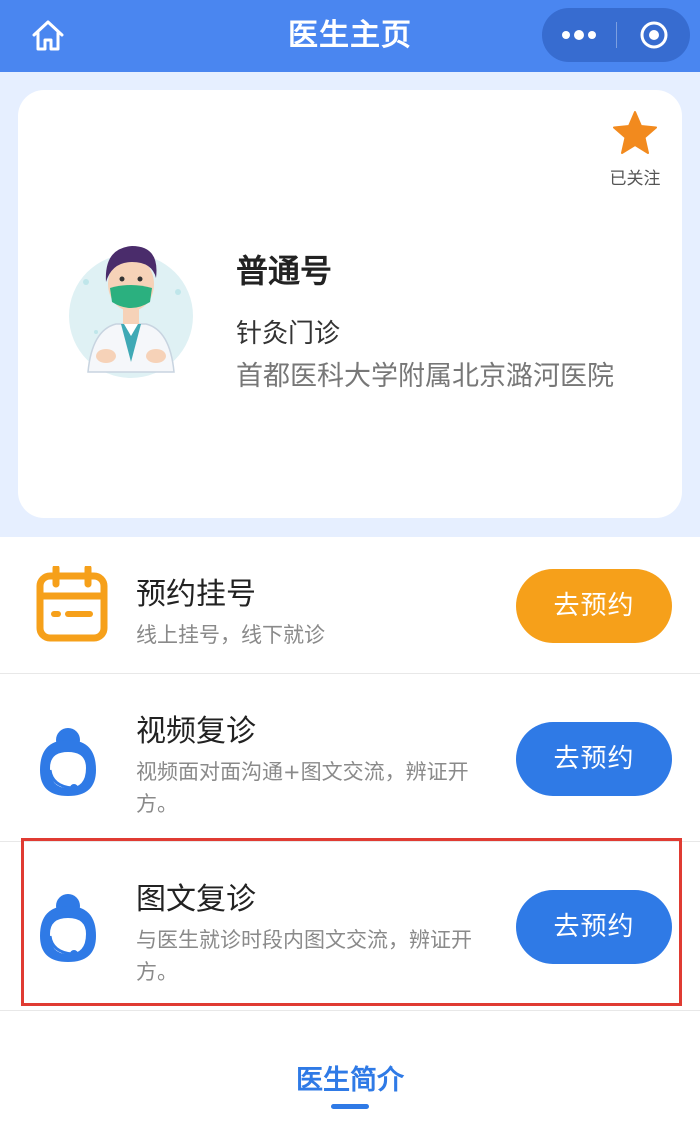 The image size is (700, 1144). What do you see at coordinates (350, 757) in the screenshot?
I see `service-row-video: 视频复诊 视频面对面沟通+图文交流，辨证开方。 去预约` at bounding box center [350, 757].